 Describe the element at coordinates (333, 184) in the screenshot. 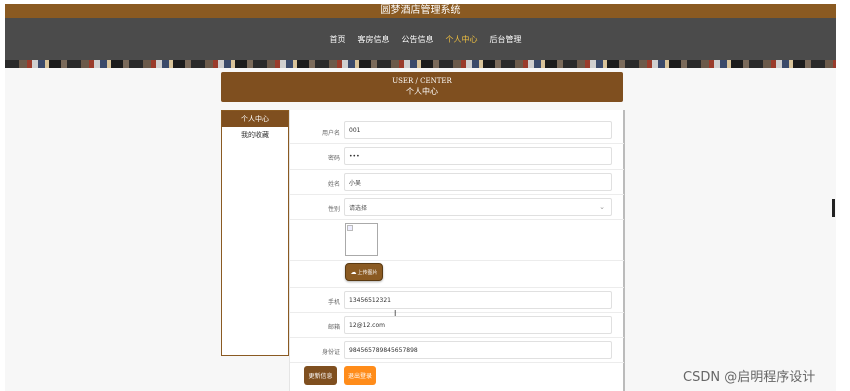

I see `name-label: 姓名` at that location.